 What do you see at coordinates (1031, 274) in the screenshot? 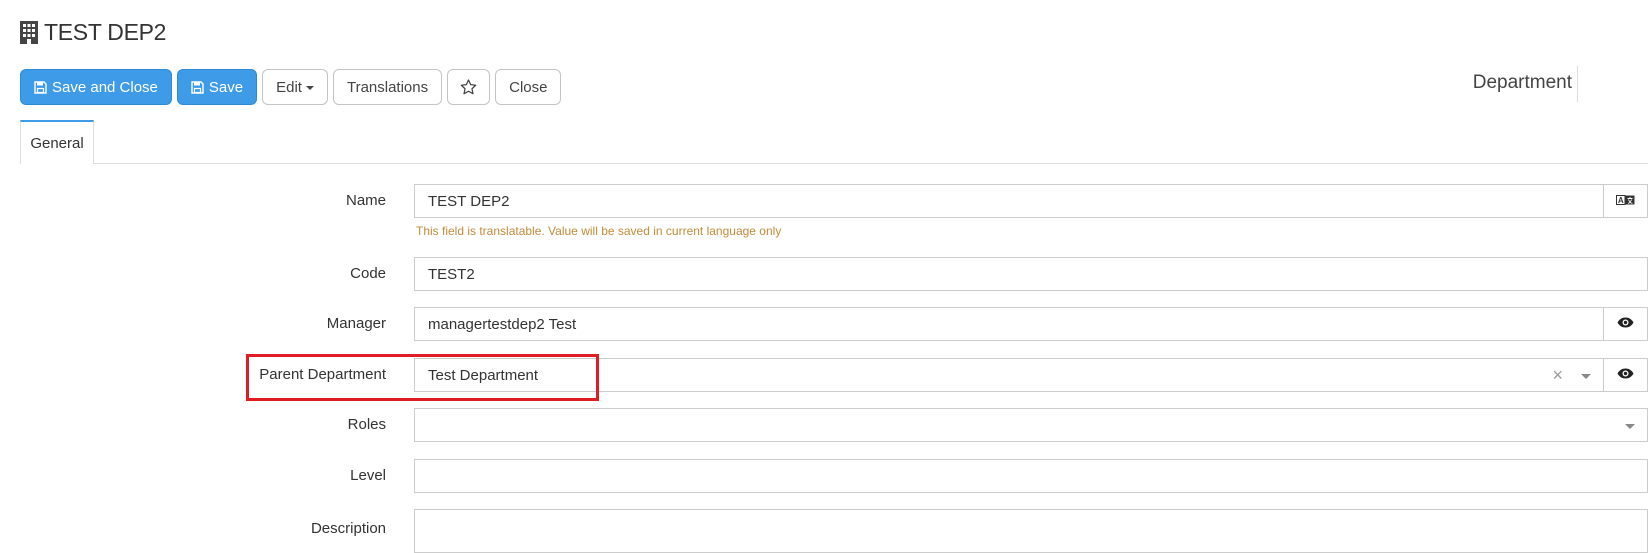
I see `code-input: TEST2` at bounding box center [1031, 274].